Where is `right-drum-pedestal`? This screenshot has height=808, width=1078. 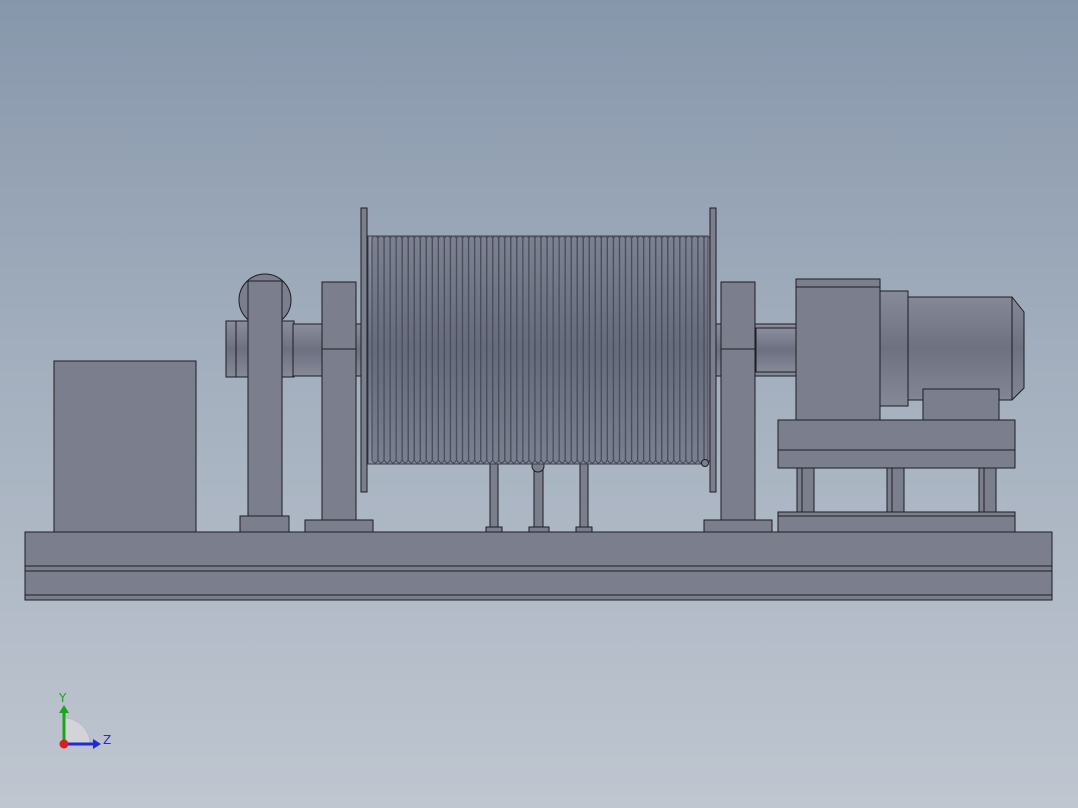 right-drum-pedestal is located at coordinates (750, 407).